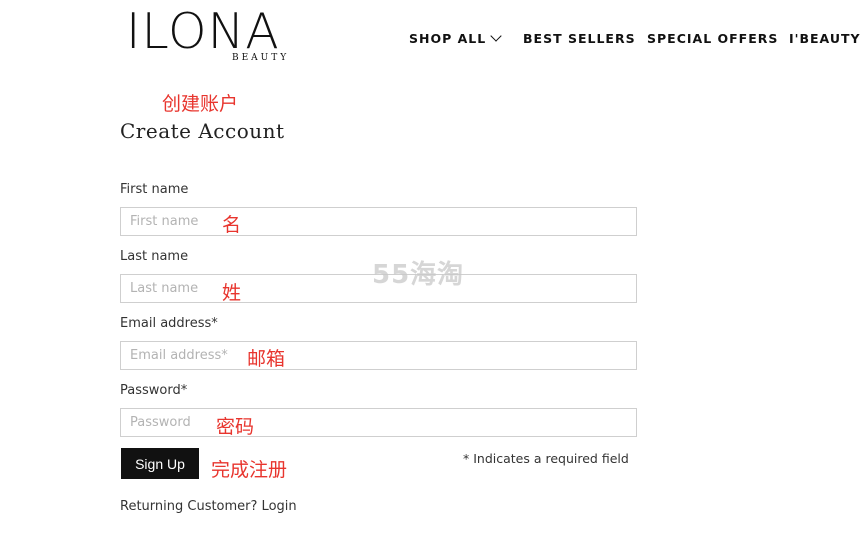  I want to click on watermark: 55海淘, so click(418, 275).